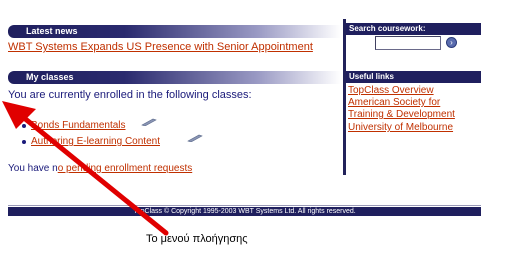 The height and width of the screenshot is (260, 506). Describe the element at coordinates (391, 91) in the screenshot. I see `useful-link-topclass-overview: TopClass Overview` at that location.